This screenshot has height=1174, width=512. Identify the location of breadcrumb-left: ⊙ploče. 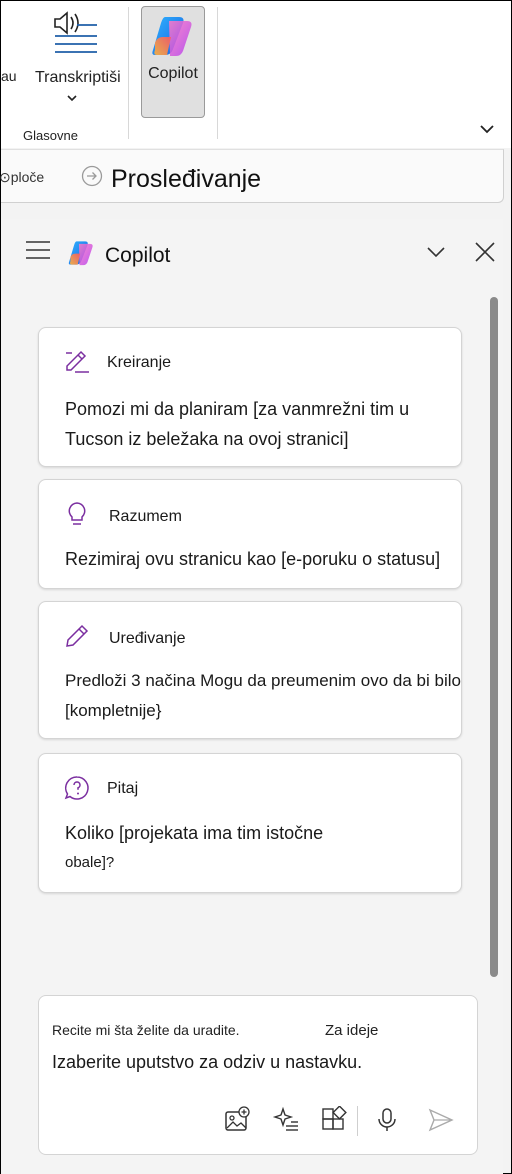
(22, 177).